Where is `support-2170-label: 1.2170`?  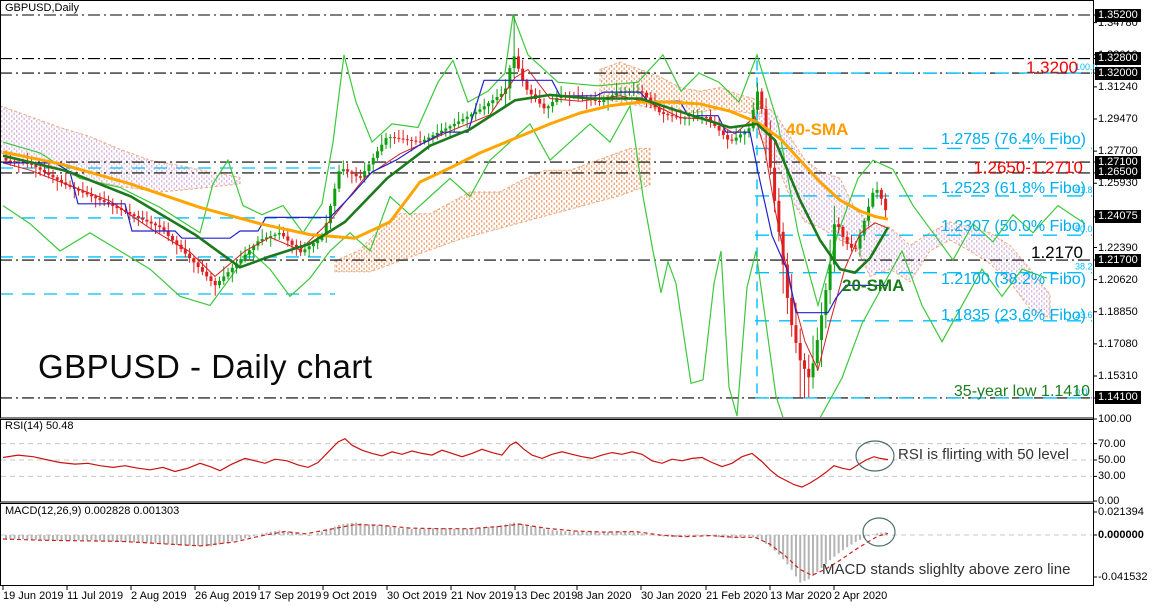 support-2170-label: 1.2170 is located at coordinates (1057, 252).